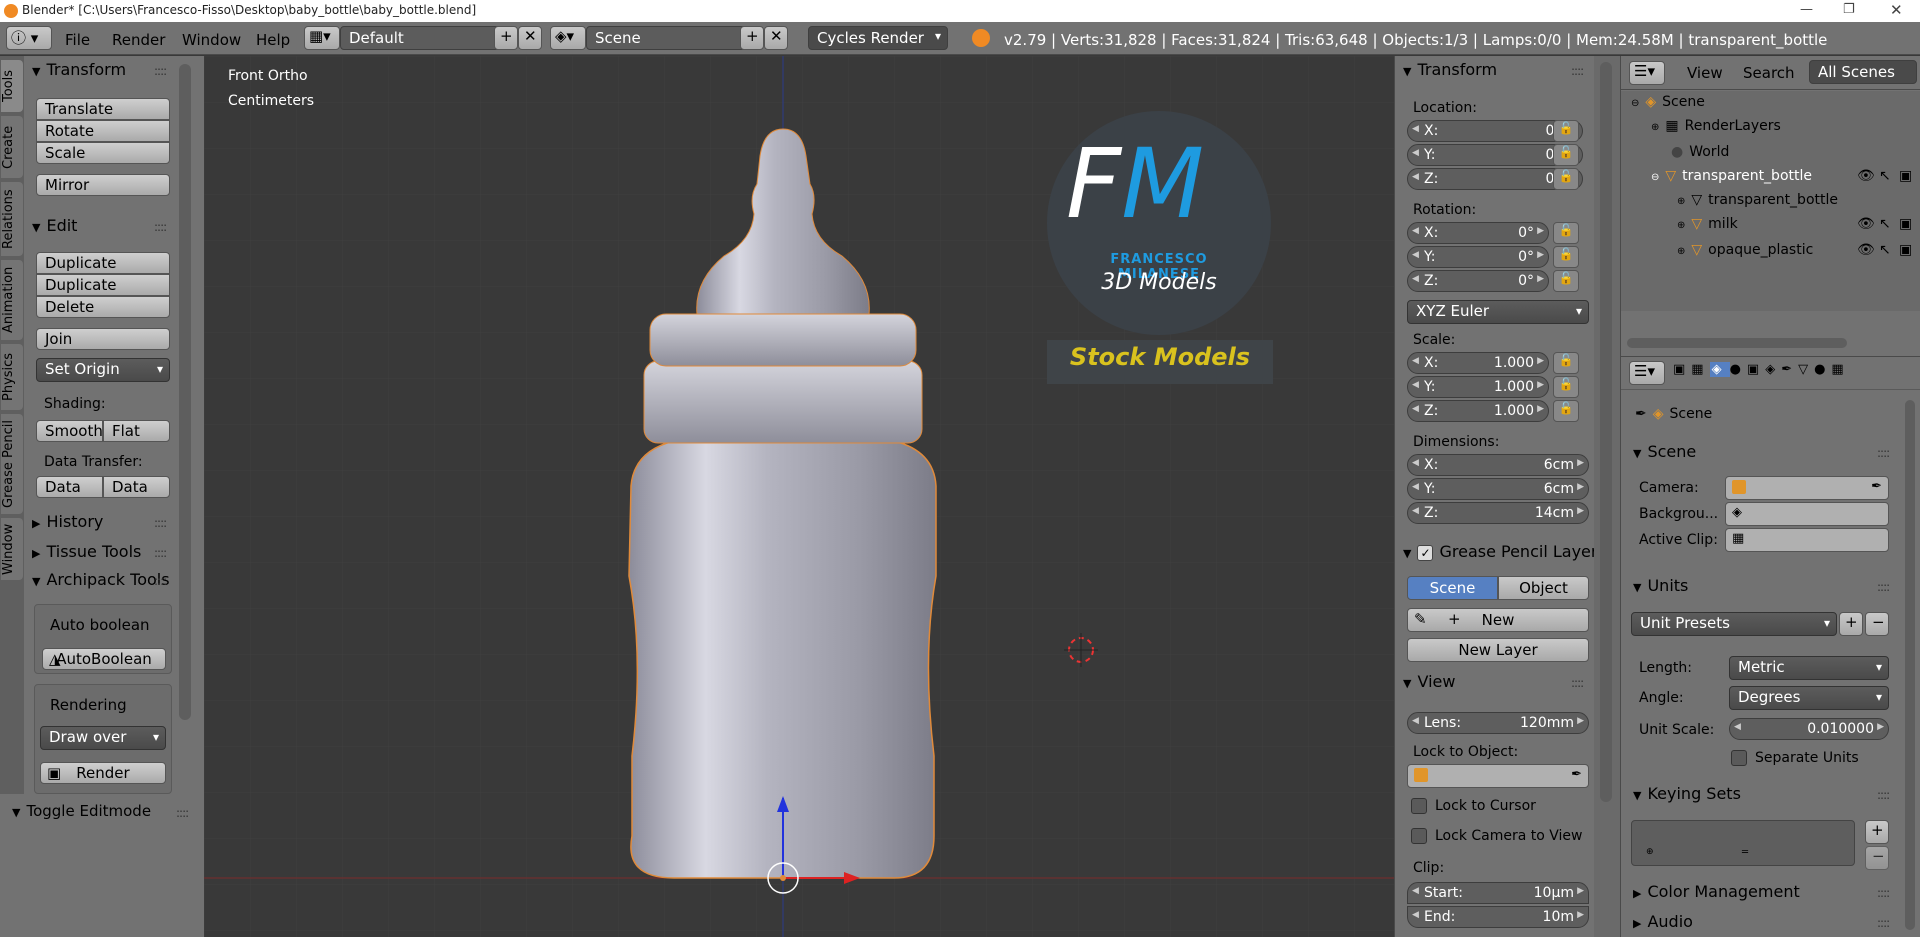 The height and width of the screenshot is (937, 1920). Describe the element at coordinates (12, 549) in the screenshot. I see `tab-window: Window` at that location.